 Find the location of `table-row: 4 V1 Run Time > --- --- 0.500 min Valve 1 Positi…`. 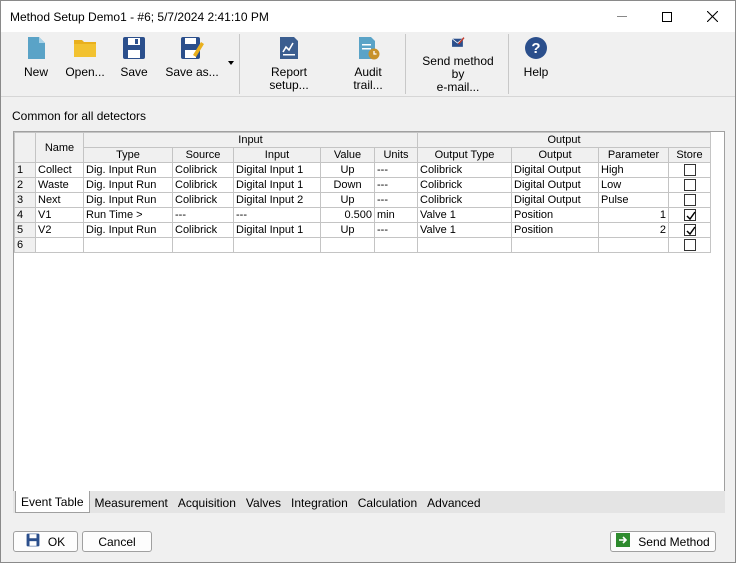

table-row: 4 V1 Run Time > --- --- 0.500 min Valve 1 Positi… is located at coordinates (362, 215).